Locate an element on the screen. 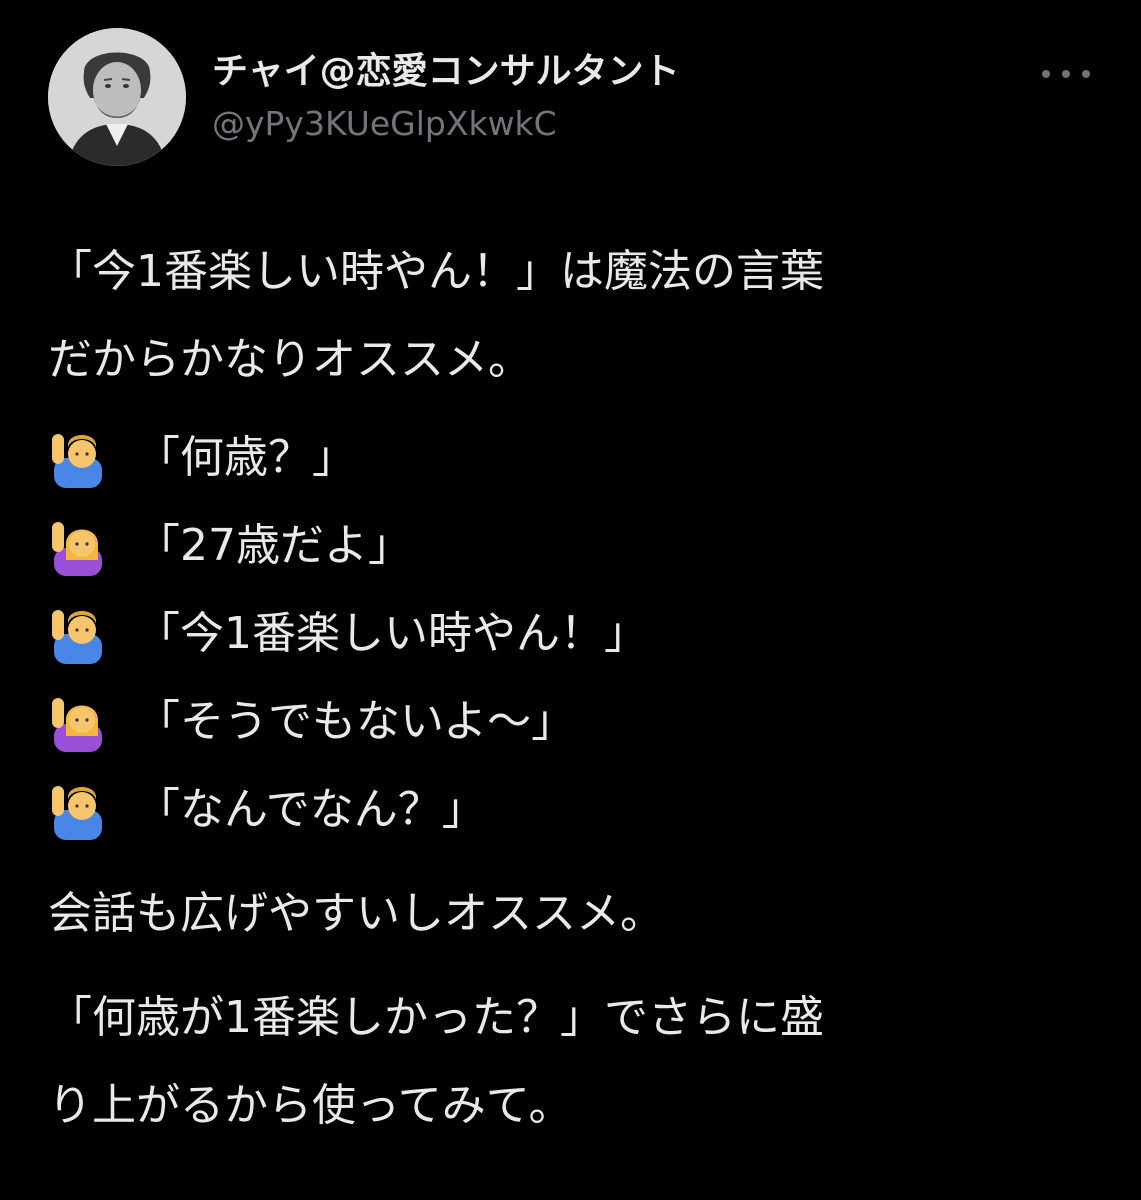 Image resolution: width=1141 pixels, height=1200 pixels. dialog-line: 「27歳だよ」 is located at coordinates (573, 546).